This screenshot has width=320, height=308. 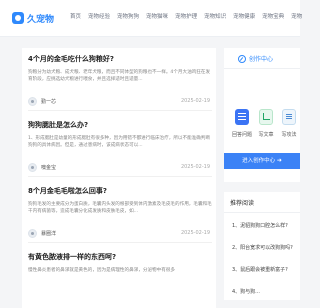 What do you see at coordinates (120, 257) in the screenshot?
I see `article-title: 有黄色脓液排一样的东西呵?` at bounding box center [120, 257].